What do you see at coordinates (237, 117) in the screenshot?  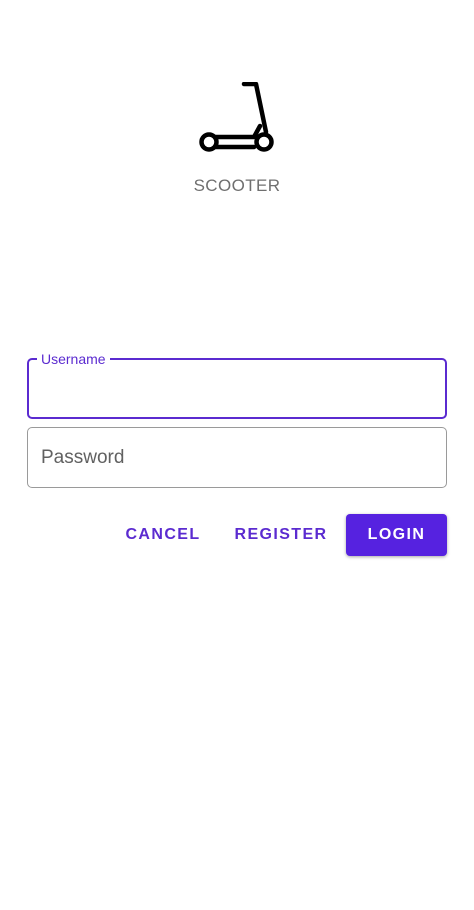 I see `scooter-icon` at bounding box center [237, 117].